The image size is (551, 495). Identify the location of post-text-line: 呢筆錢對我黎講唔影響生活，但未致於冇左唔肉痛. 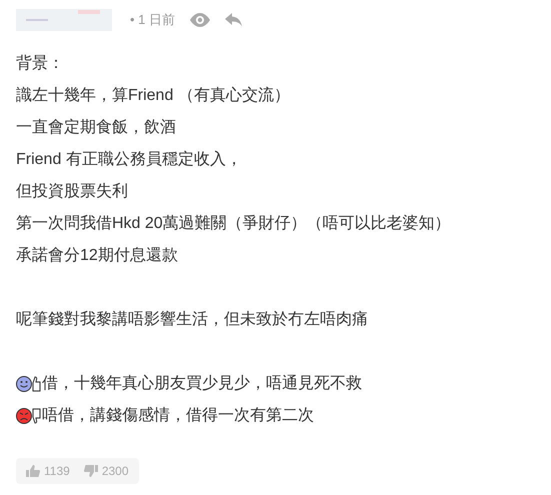
(192, 320).